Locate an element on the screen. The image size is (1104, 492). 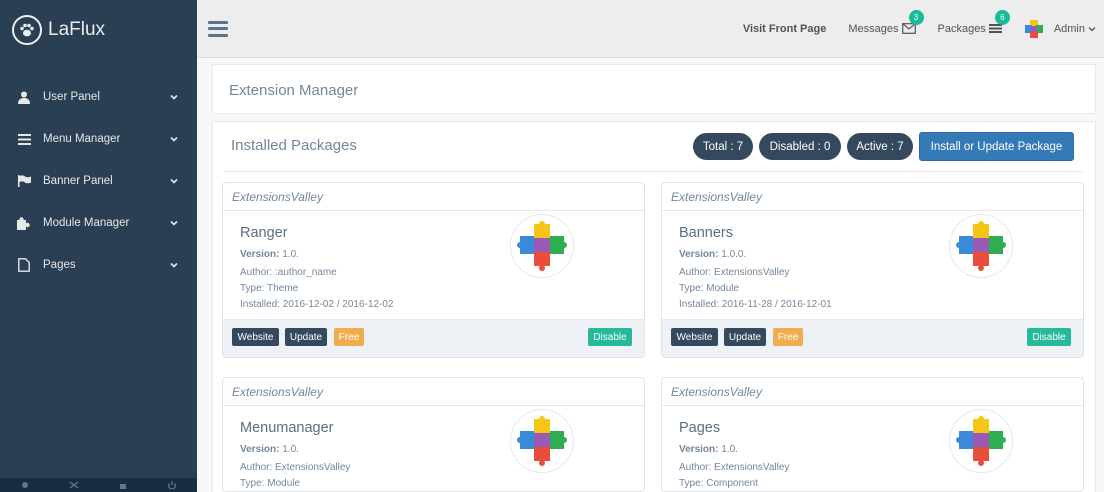
package-name: Menumanager is located at coordinates (287, 428).